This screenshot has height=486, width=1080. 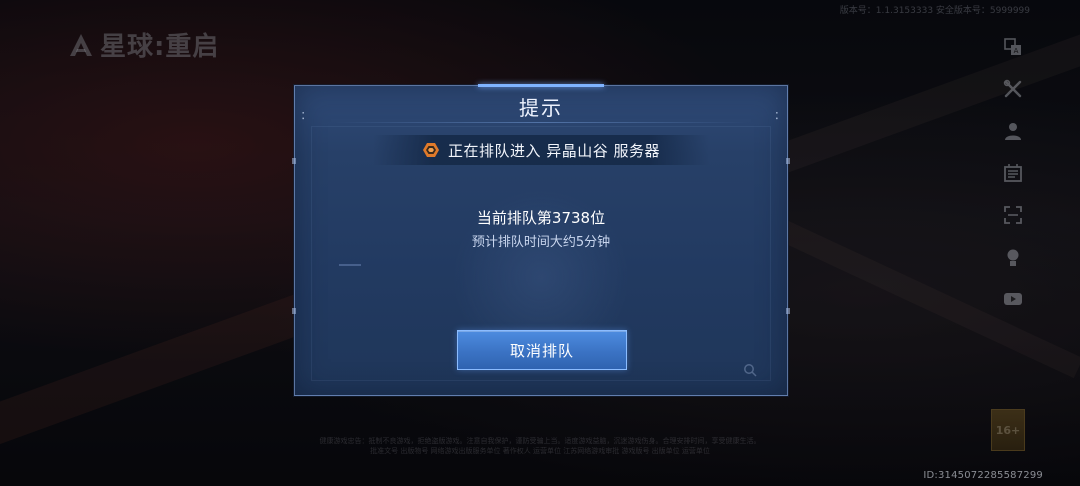 I want to click on cancel-queue-button: 取消排队, so click(x=542, y=350).